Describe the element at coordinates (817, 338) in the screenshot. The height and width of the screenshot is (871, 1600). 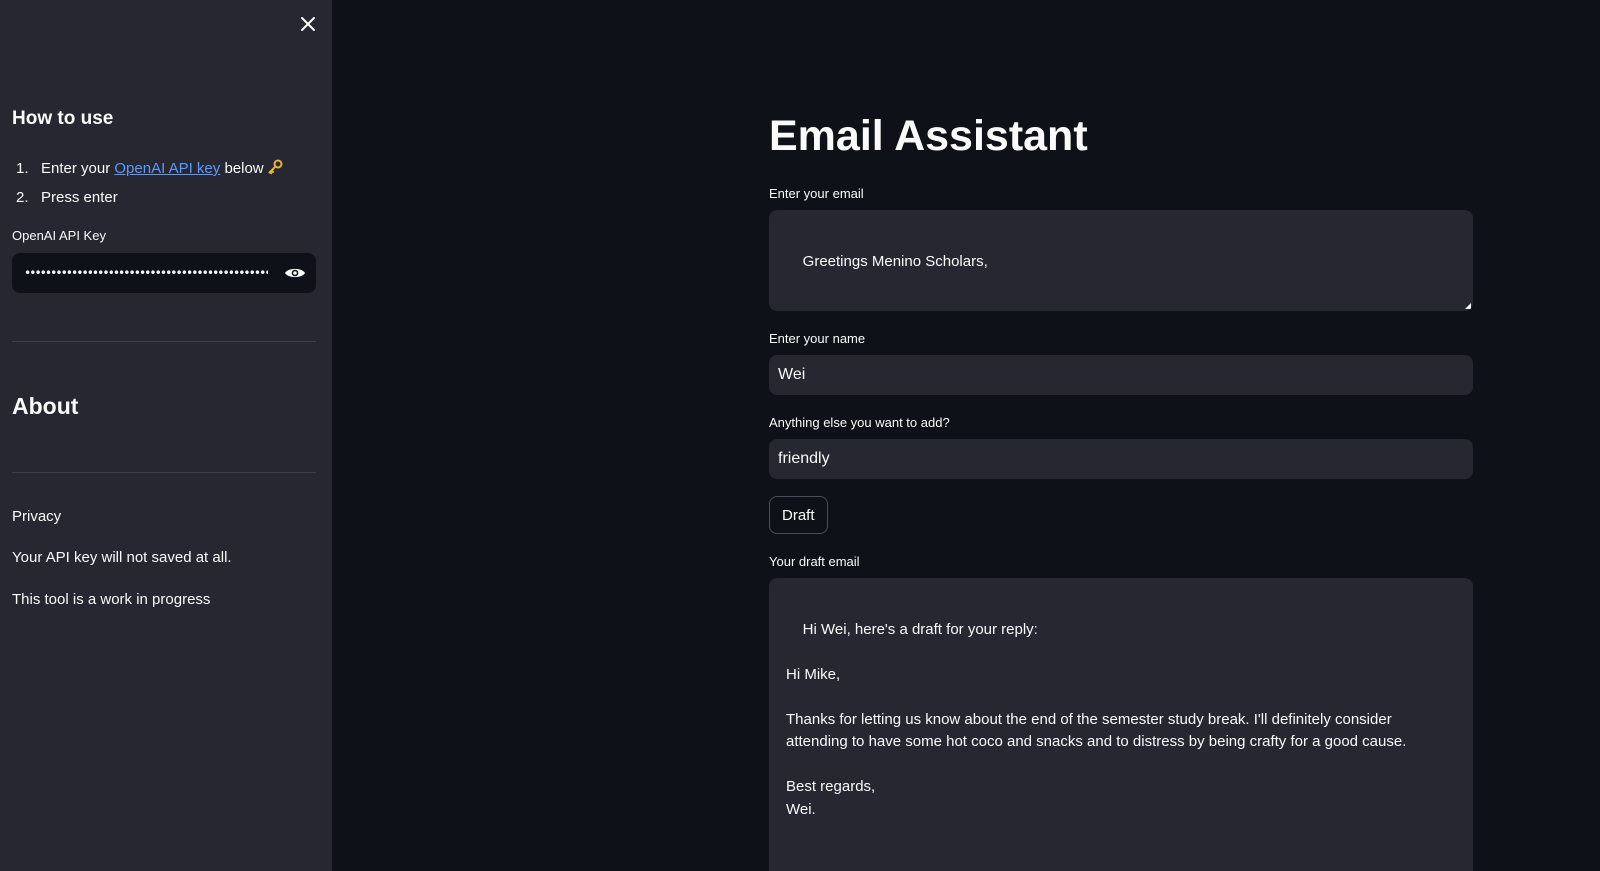
I see `name-label: Enter your name` at that location.